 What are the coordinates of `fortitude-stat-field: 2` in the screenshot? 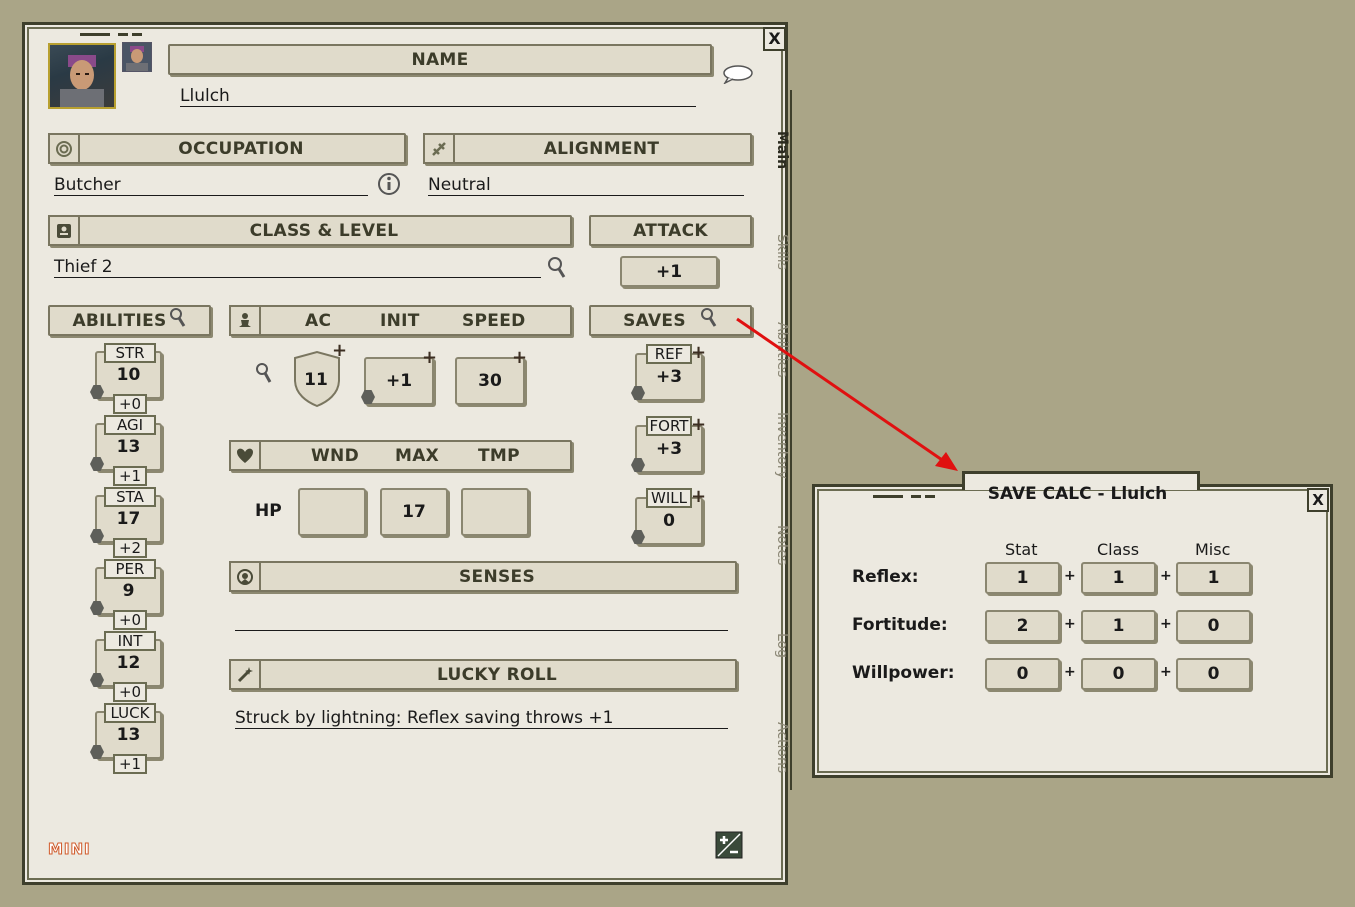 It's located at (1022, 626).